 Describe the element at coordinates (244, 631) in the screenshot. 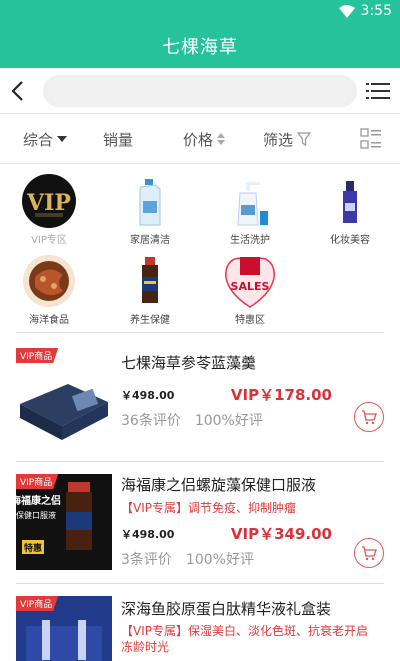

I see `product-subtitle: 【VIP专属】保湿美白、淡化色斑、抗衰老开启` at that location.